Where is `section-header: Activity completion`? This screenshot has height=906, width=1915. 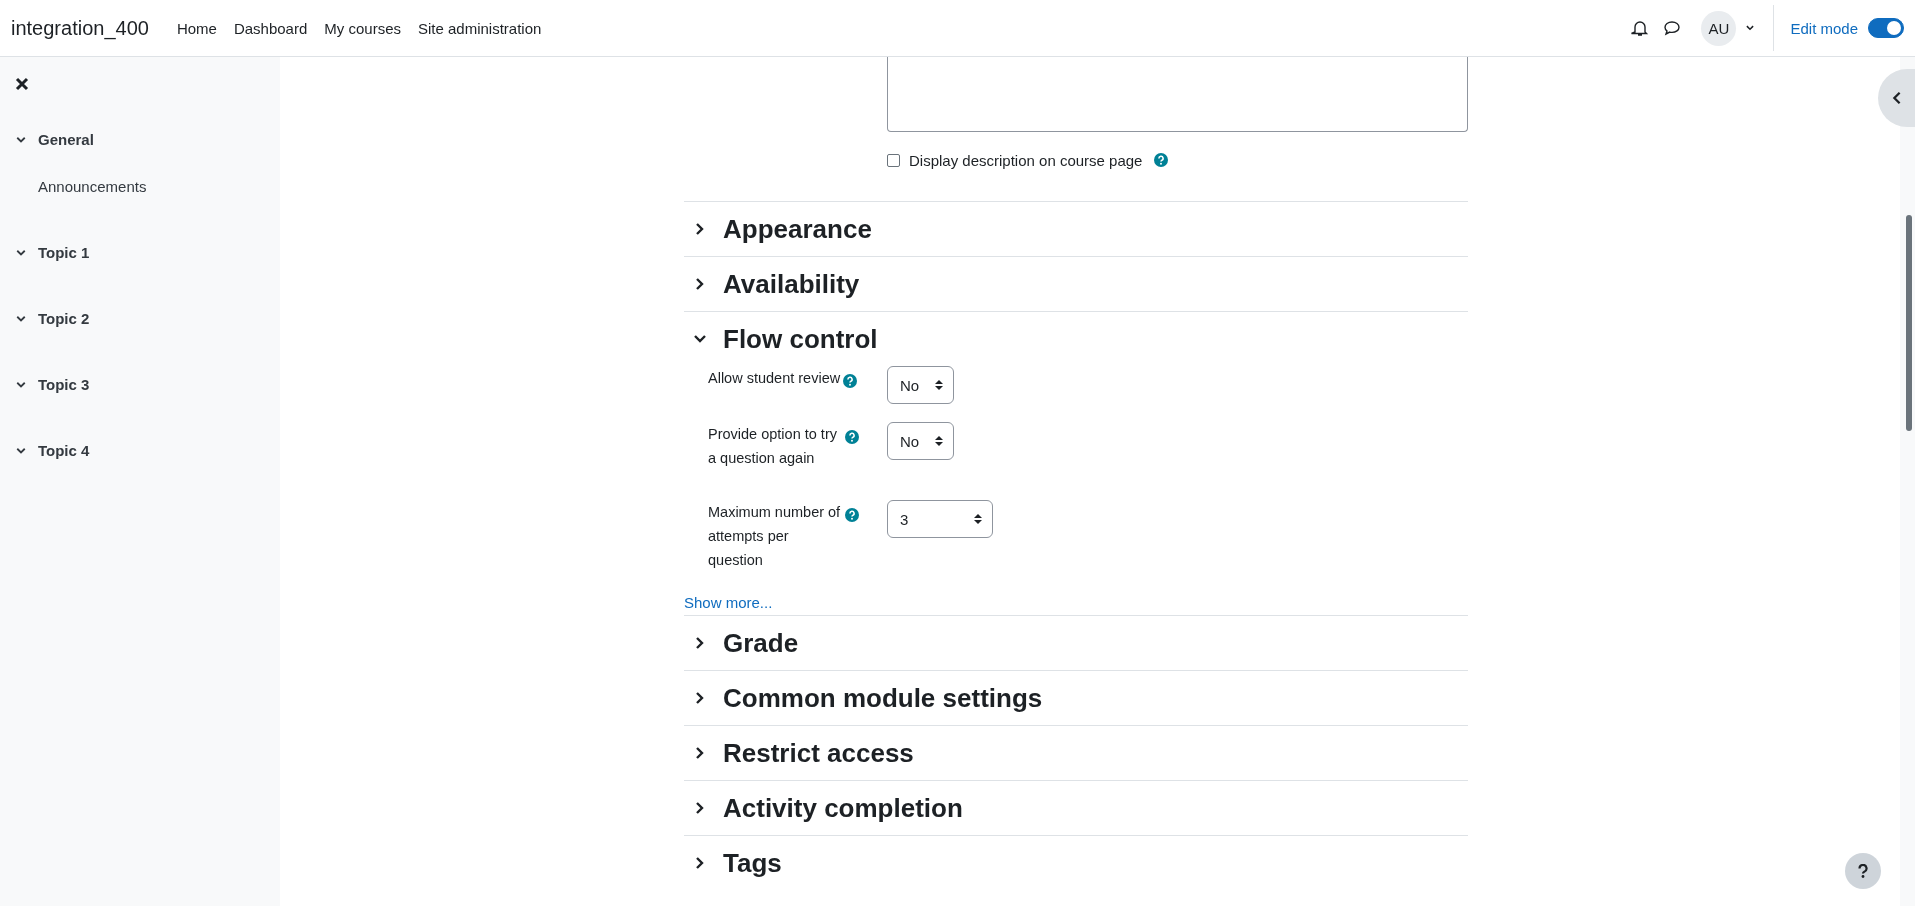
section-header: Activity completion is located at coordinates (1076, 808).